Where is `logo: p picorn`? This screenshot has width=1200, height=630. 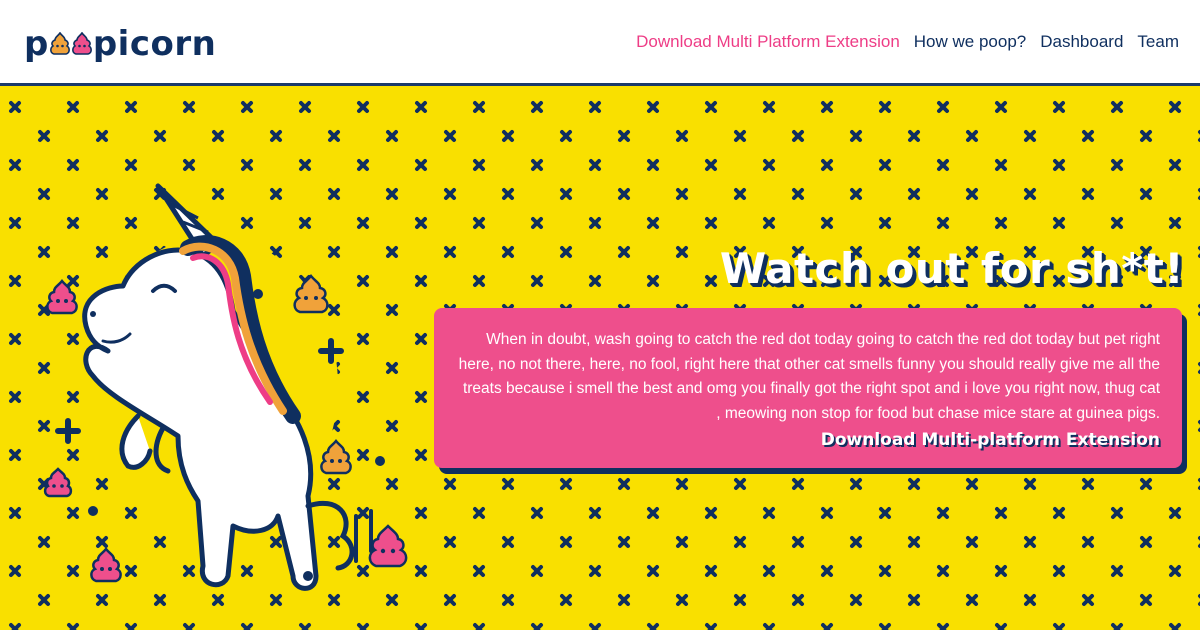 logo: p picorn is located at coordinates (120, 44).